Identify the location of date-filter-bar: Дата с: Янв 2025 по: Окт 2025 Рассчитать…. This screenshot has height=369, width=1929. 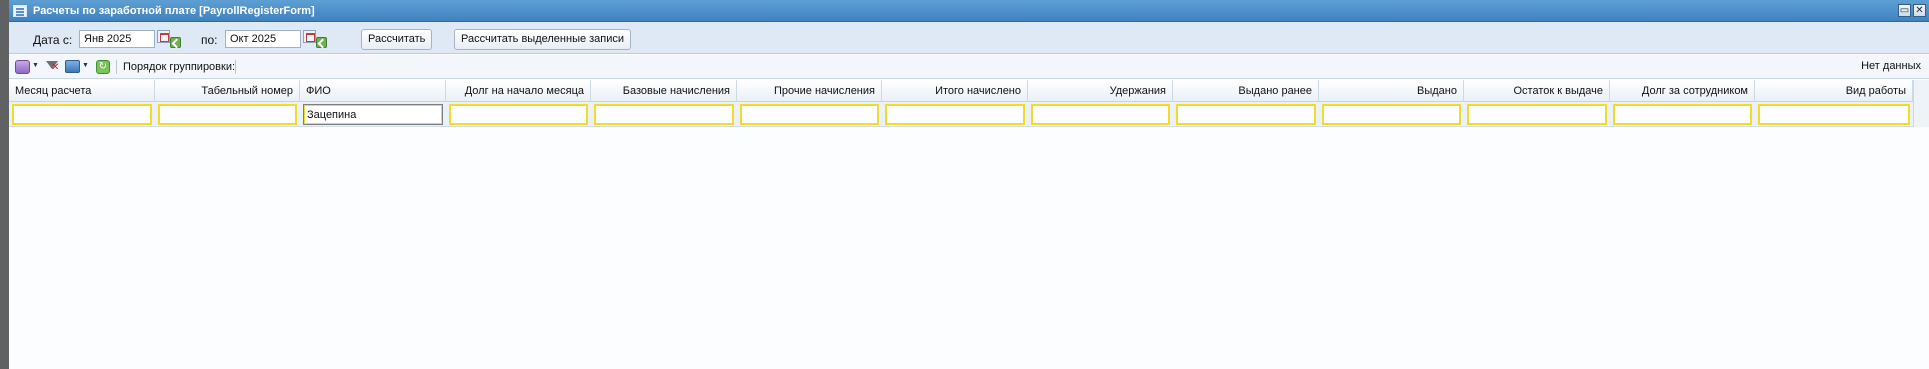
(969, 38).